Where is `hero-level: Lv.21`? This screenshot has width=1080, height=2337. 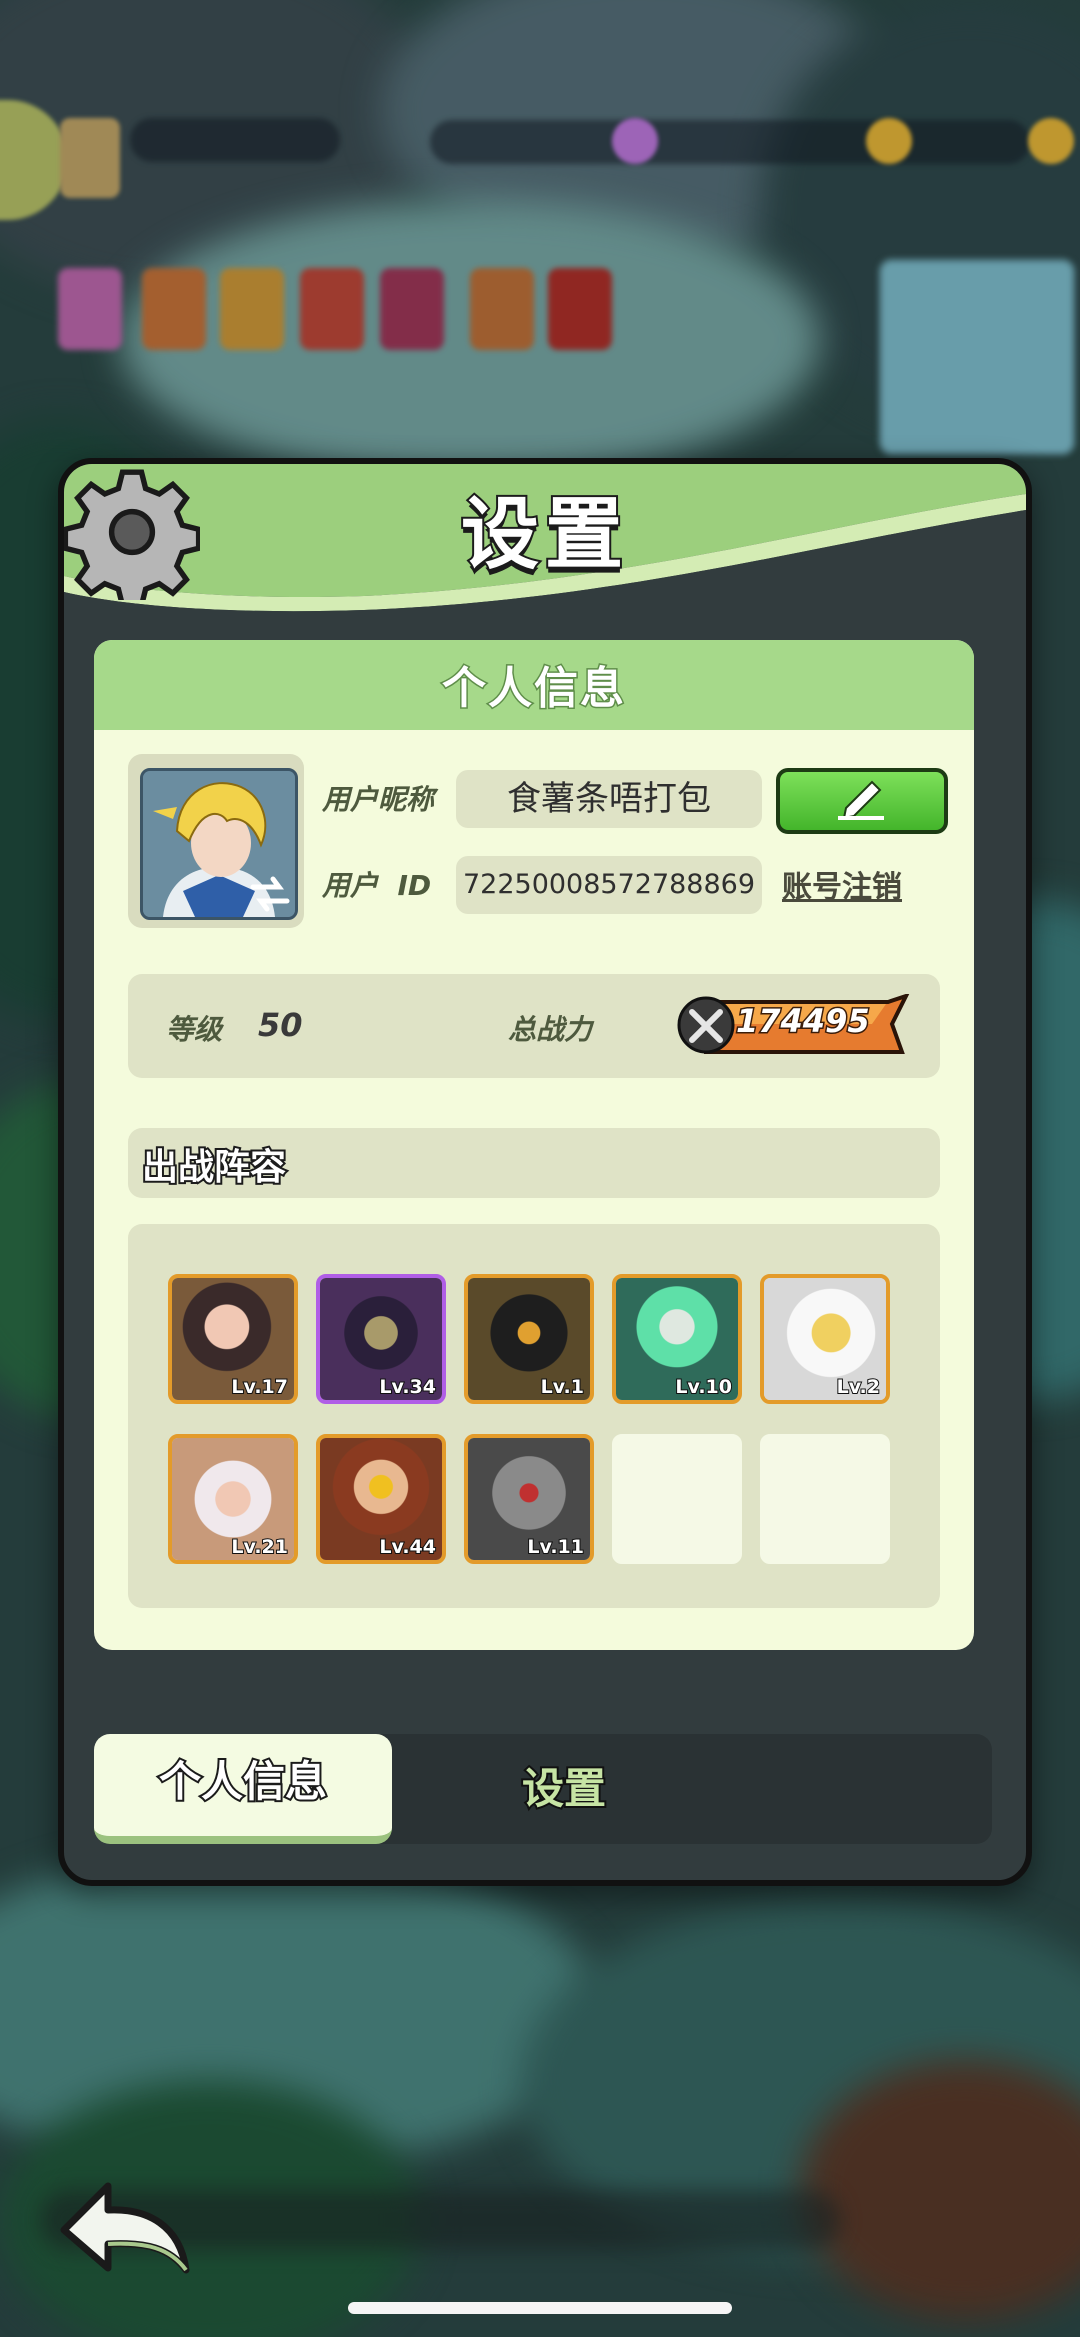
hero-level: Lv.21 is located at coordinates (259, 1547).